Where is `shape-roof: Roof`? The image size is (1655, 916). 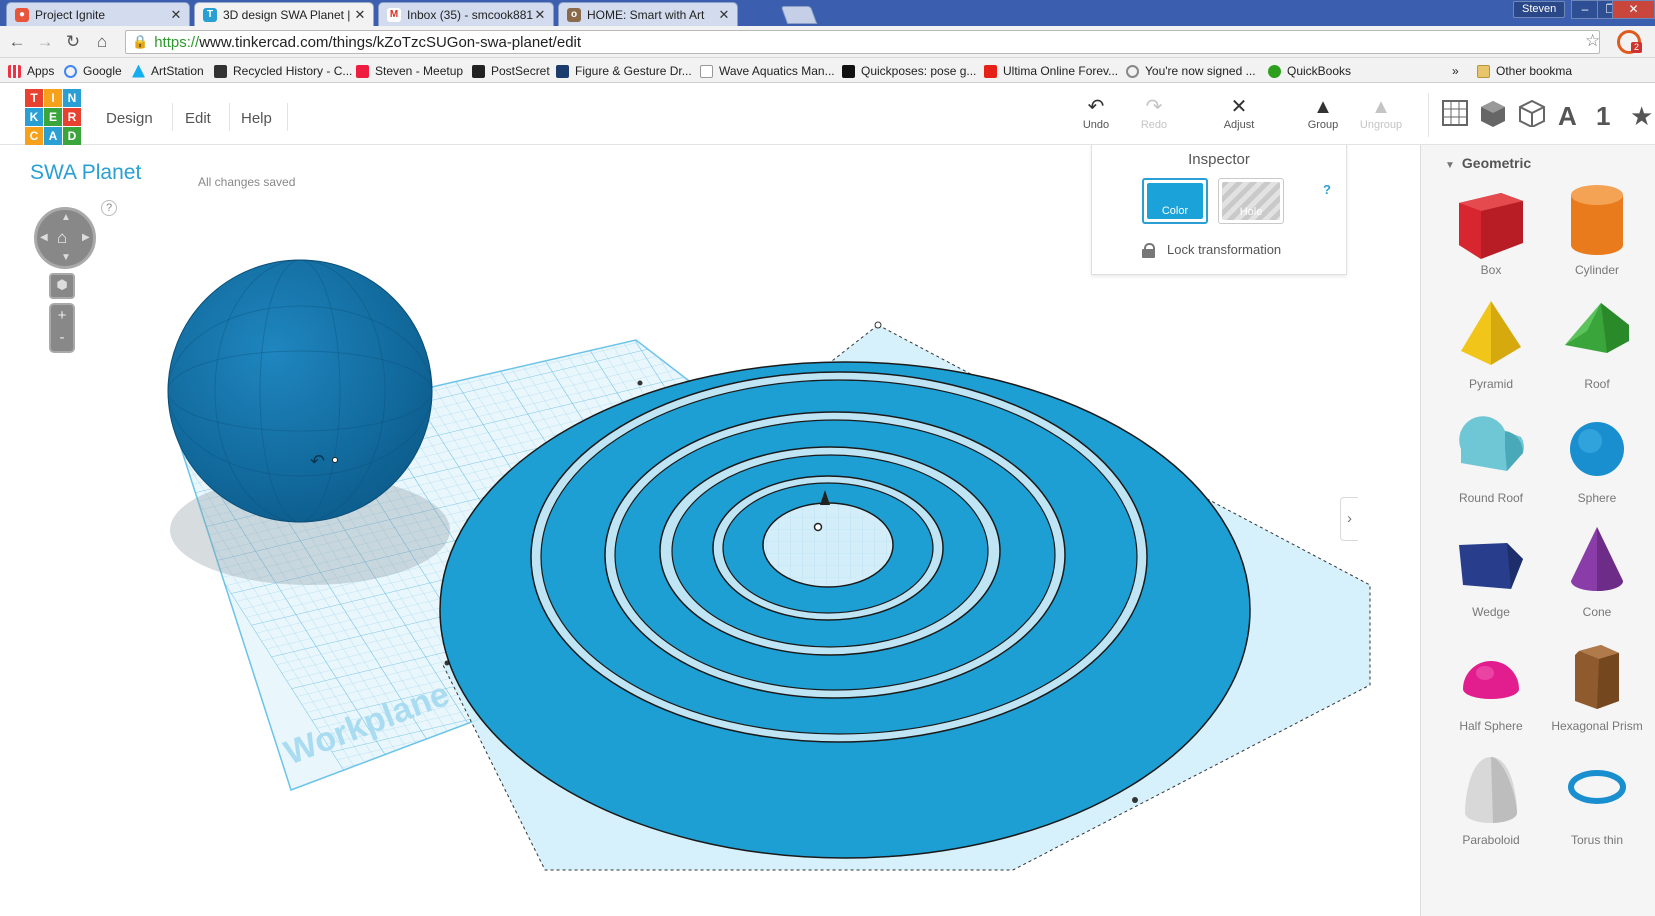 shape-roof: Roof is located at coordinates (1597, 351).